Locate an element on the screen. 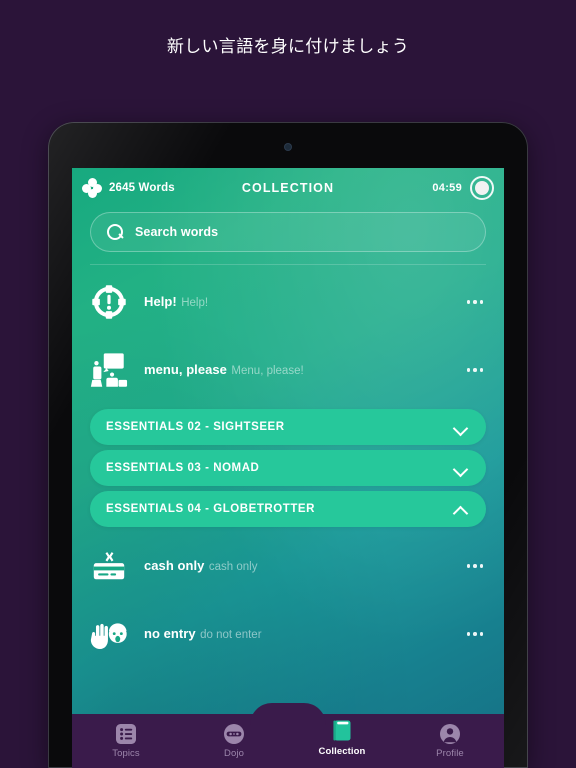  word-translation: do not enter is located at coordinates (231, 635).